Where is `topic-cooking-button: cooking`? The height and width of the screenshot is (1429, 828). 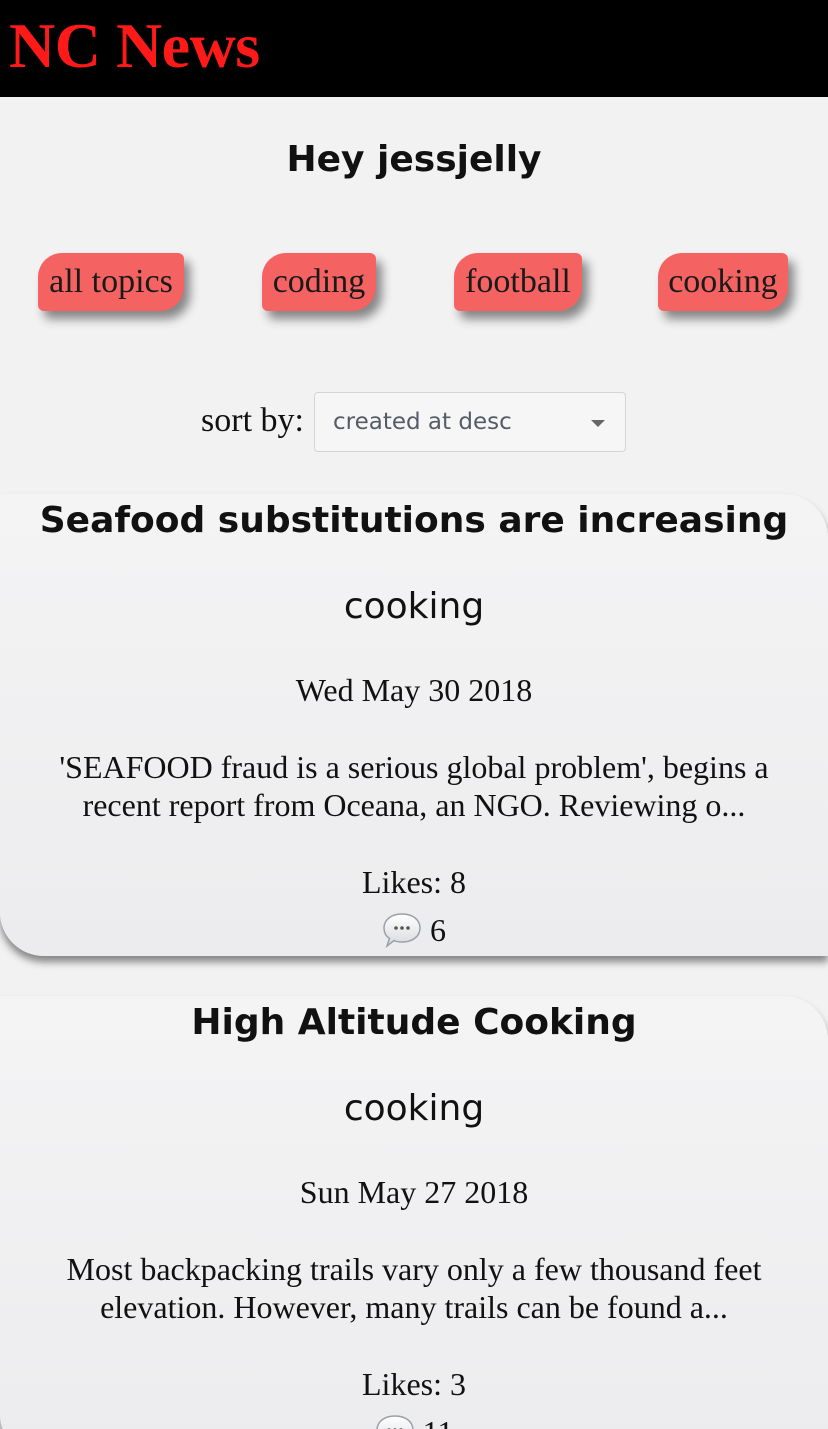 topic-cooking-button: cooking is located at coordinates (723, 282).